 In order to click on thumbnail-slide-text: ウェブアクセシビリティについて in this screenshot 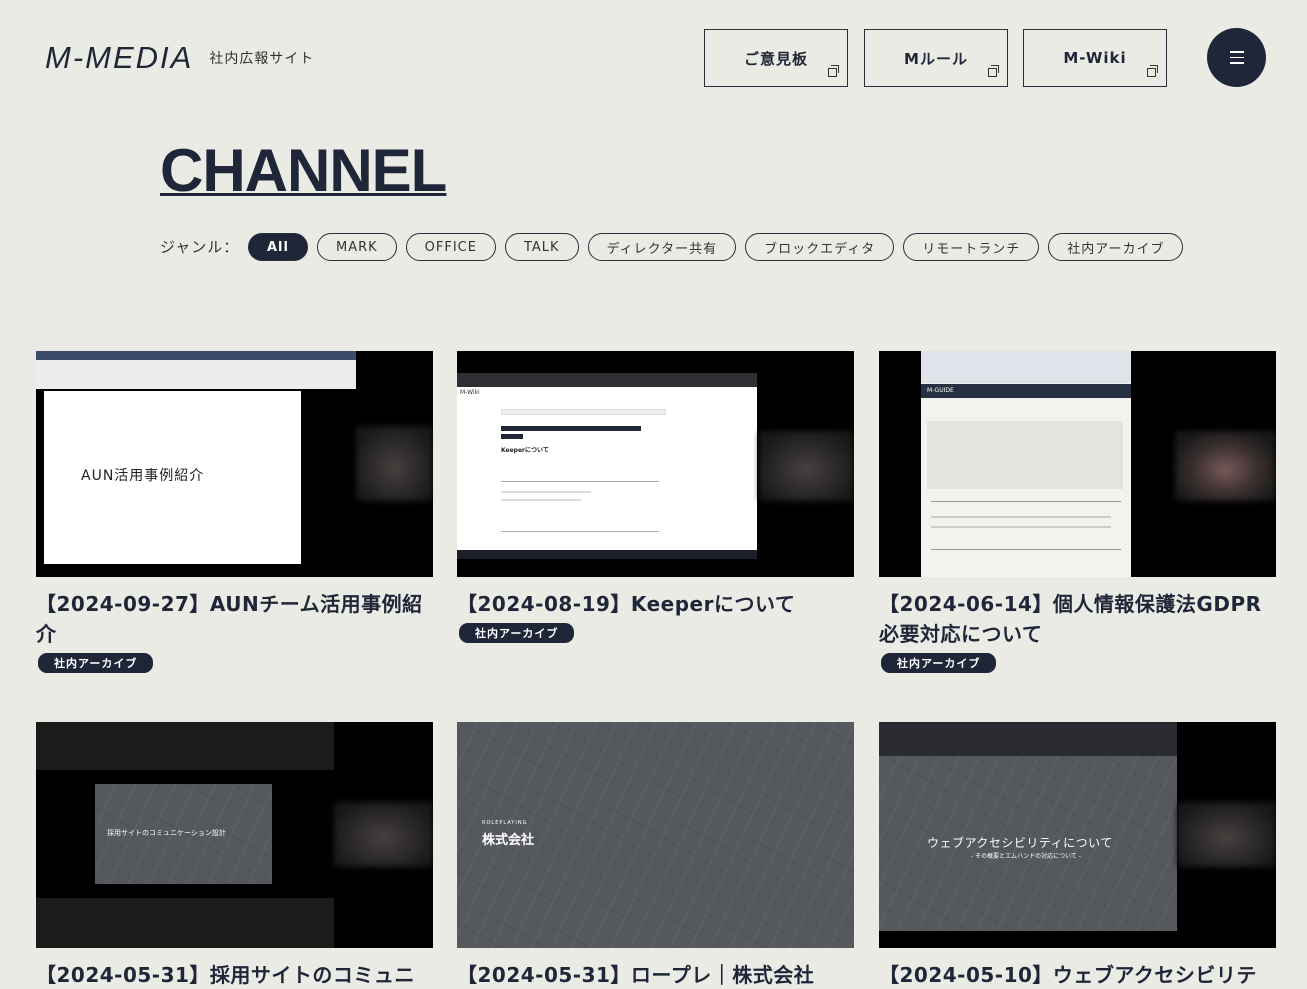, I will do `click(1020, 843)`.